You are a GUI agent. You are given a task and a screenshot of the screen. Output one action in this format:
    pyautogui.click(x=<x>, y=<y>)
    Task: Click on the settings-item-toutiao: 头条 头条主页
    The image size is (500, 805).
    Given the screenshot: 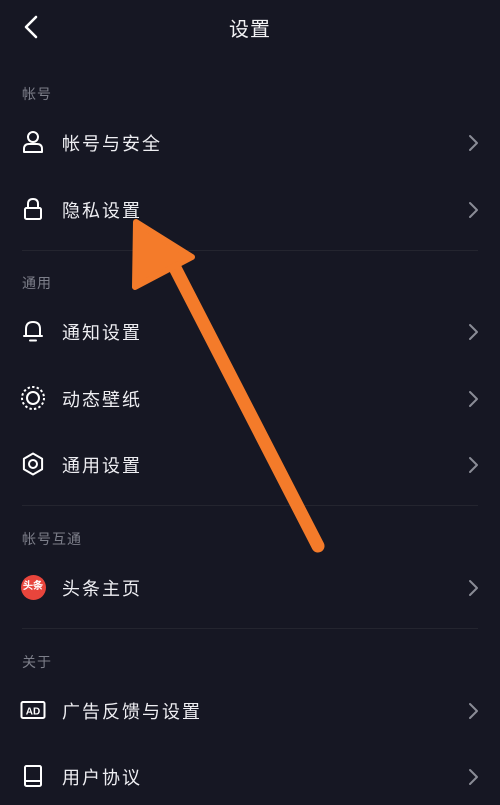 What is the action you would take?
    pyautogui.click(x=250, y=588)
    